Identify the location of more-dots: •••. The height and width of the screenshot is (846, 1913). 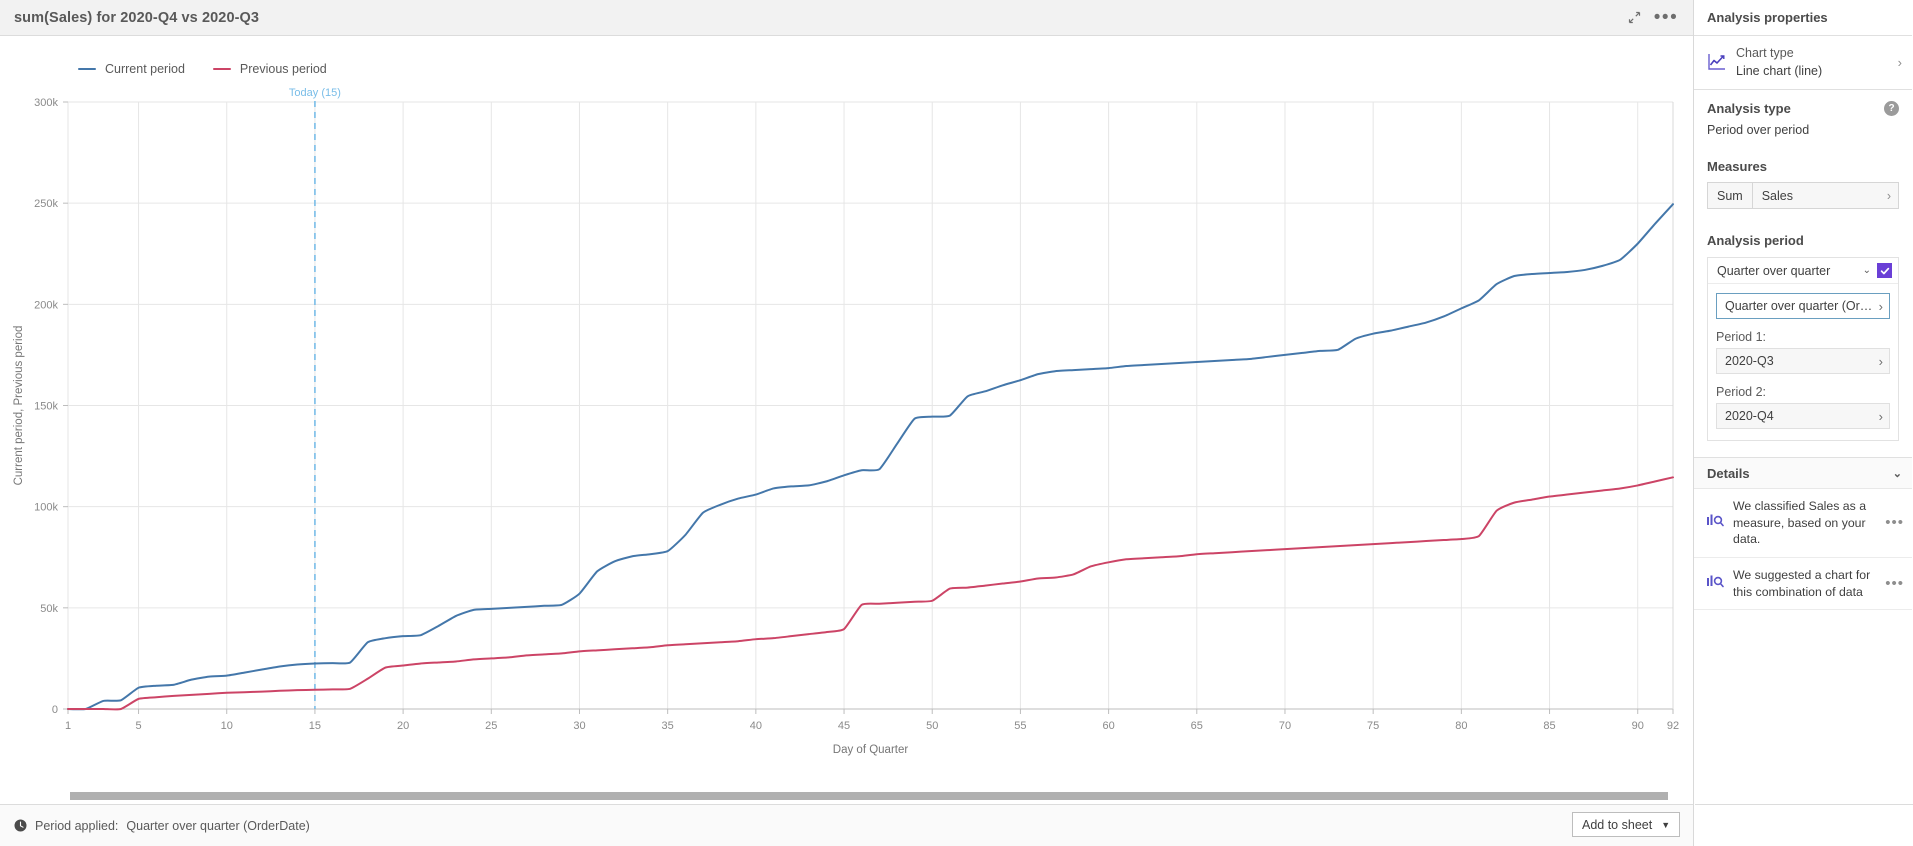
(1666, 17).